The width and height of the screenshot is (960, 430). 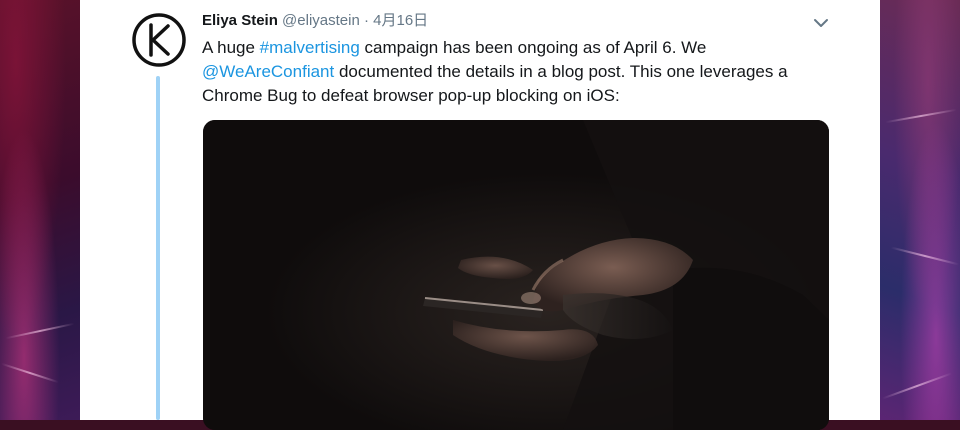 I want to click on chevron-down-icon, so click(x=821, y=23).